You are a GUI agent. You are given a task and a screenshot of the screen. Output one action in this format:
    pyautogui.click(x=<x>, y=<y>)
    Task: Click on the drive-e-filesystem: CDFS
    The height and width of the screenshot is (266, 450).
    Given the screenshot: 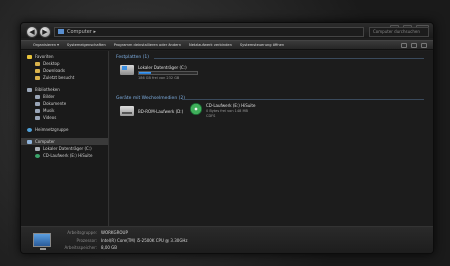 What is the action you would take?
    pyautogui.click(x=211, y=116)
    